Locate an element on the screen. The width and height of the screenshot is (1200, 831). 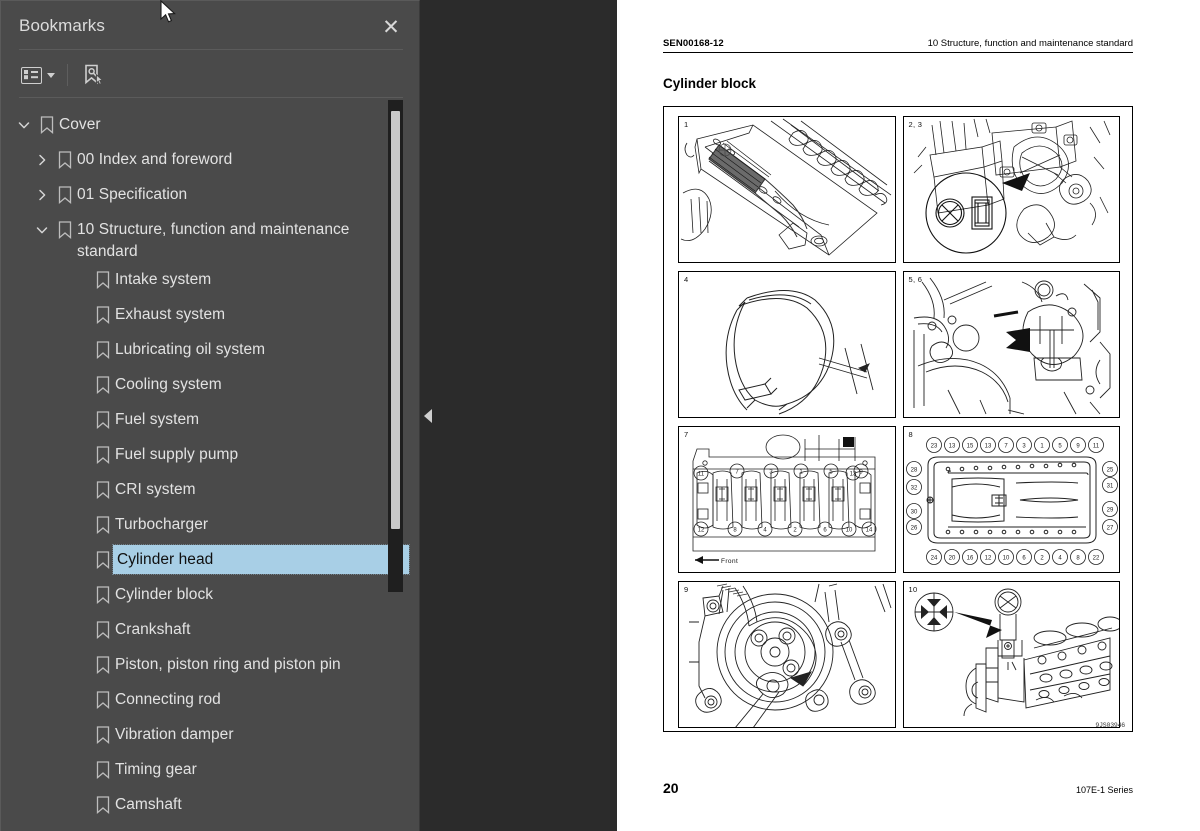
svg-text: 32 is located at coordinates (913, 489).